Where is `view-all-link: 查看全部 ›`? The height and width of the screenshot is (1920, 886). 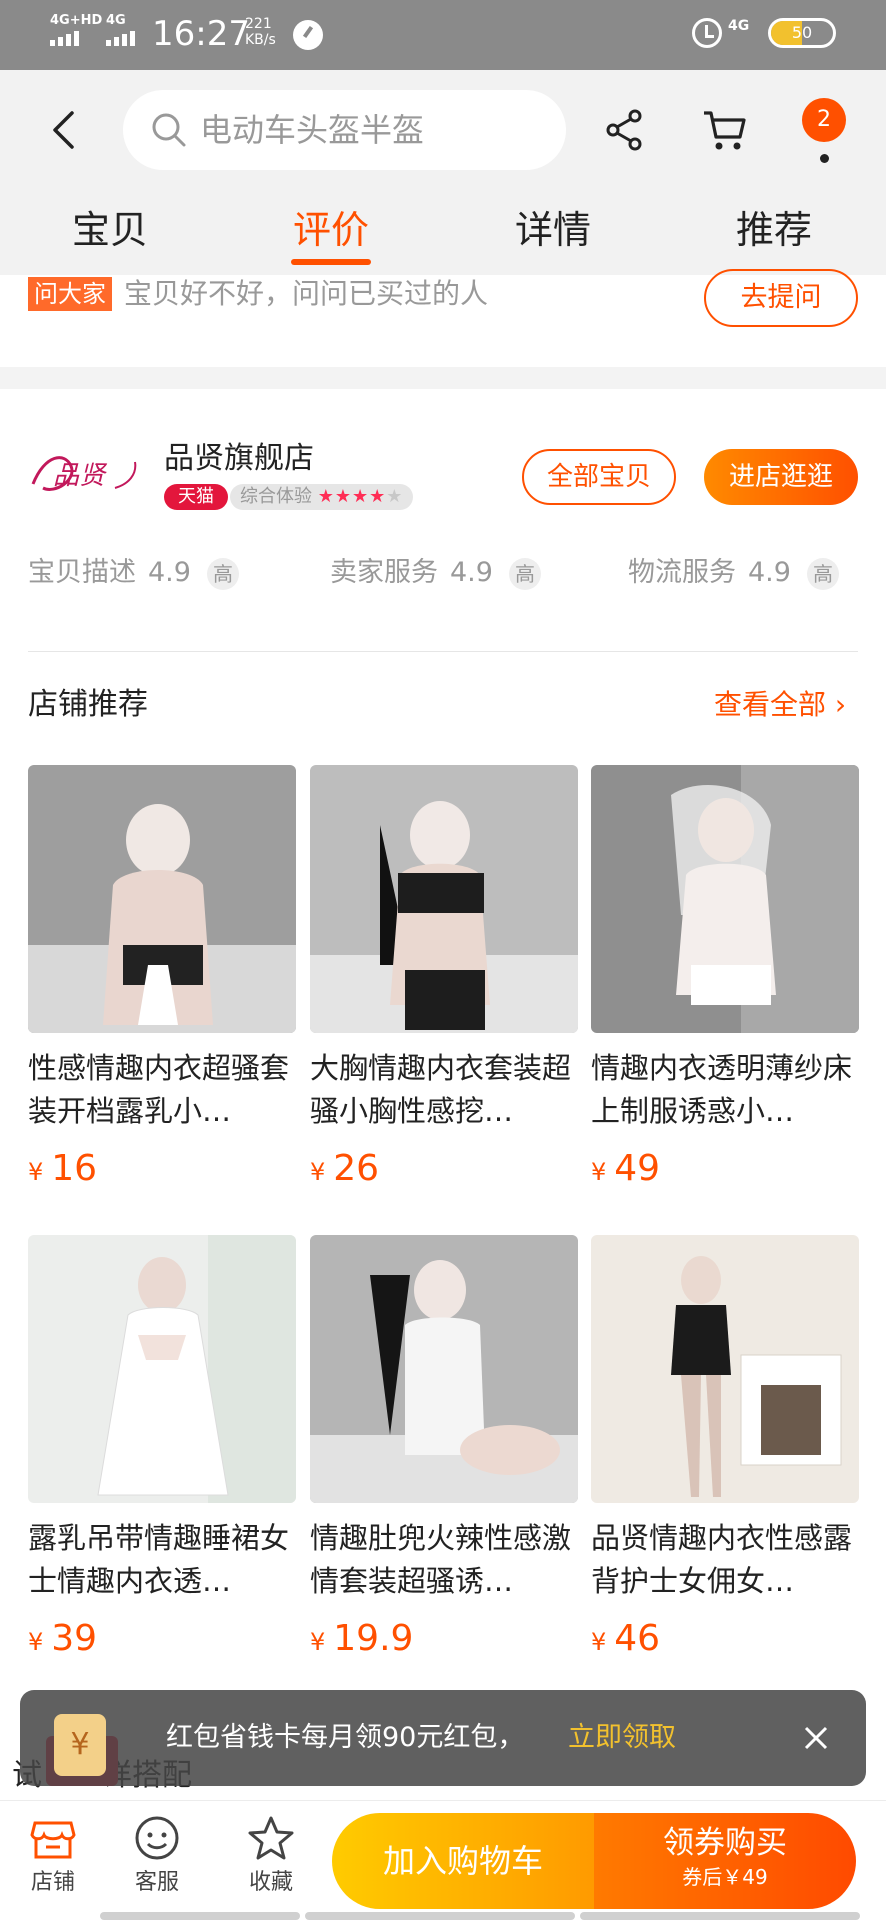 view-all-link: 查看全部 › is located at coordinates (780, 705).